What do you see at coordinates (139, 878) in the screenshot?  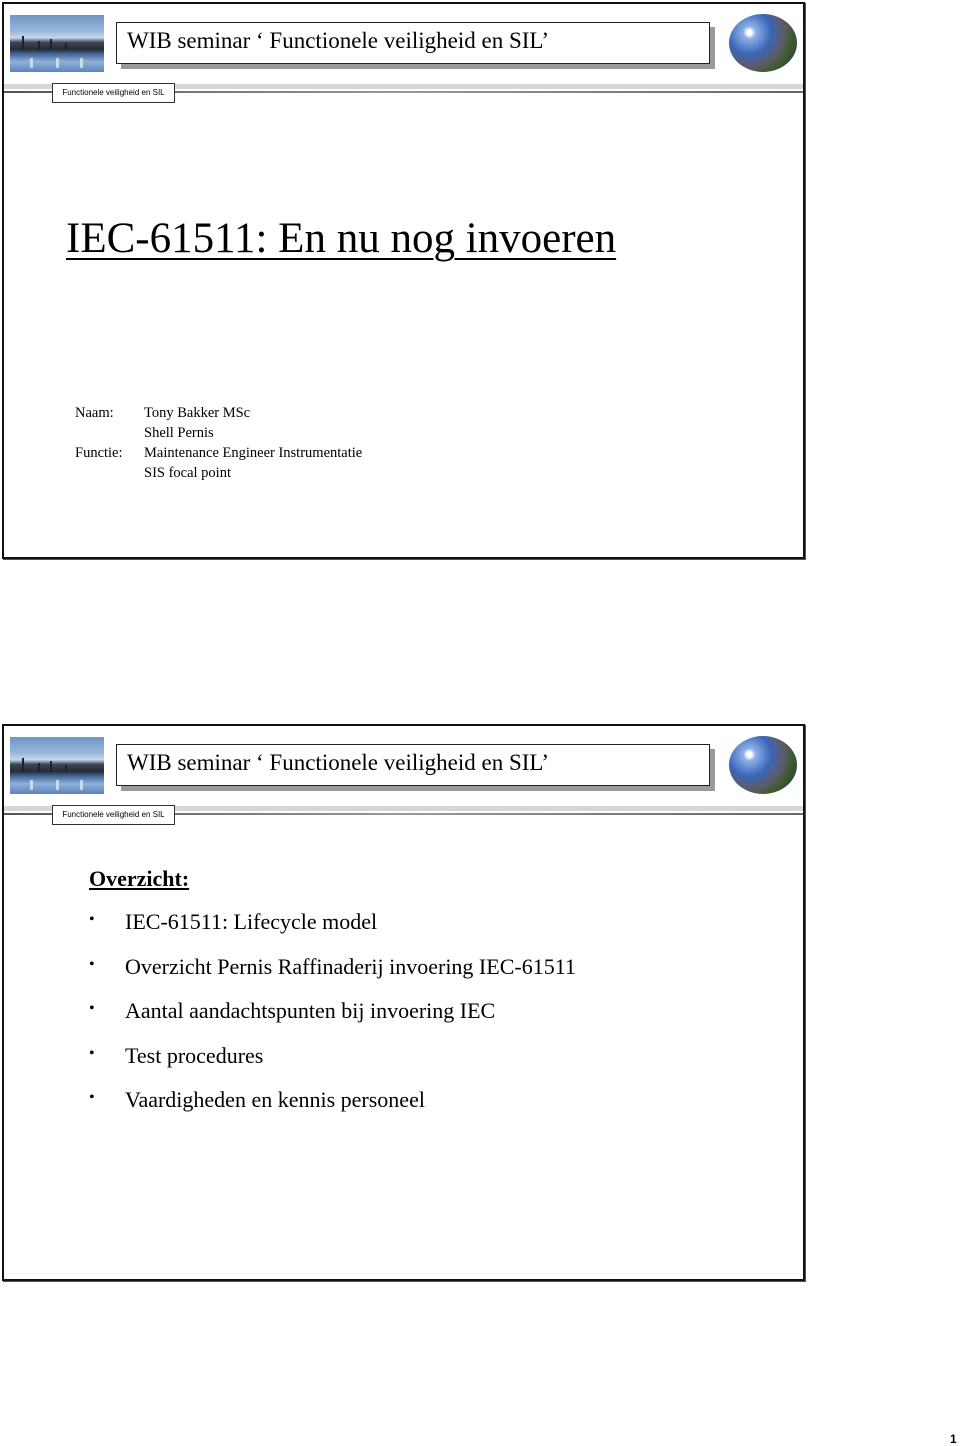 I see `overview-heading: Overzicht:` at bounding box center [139, 878].